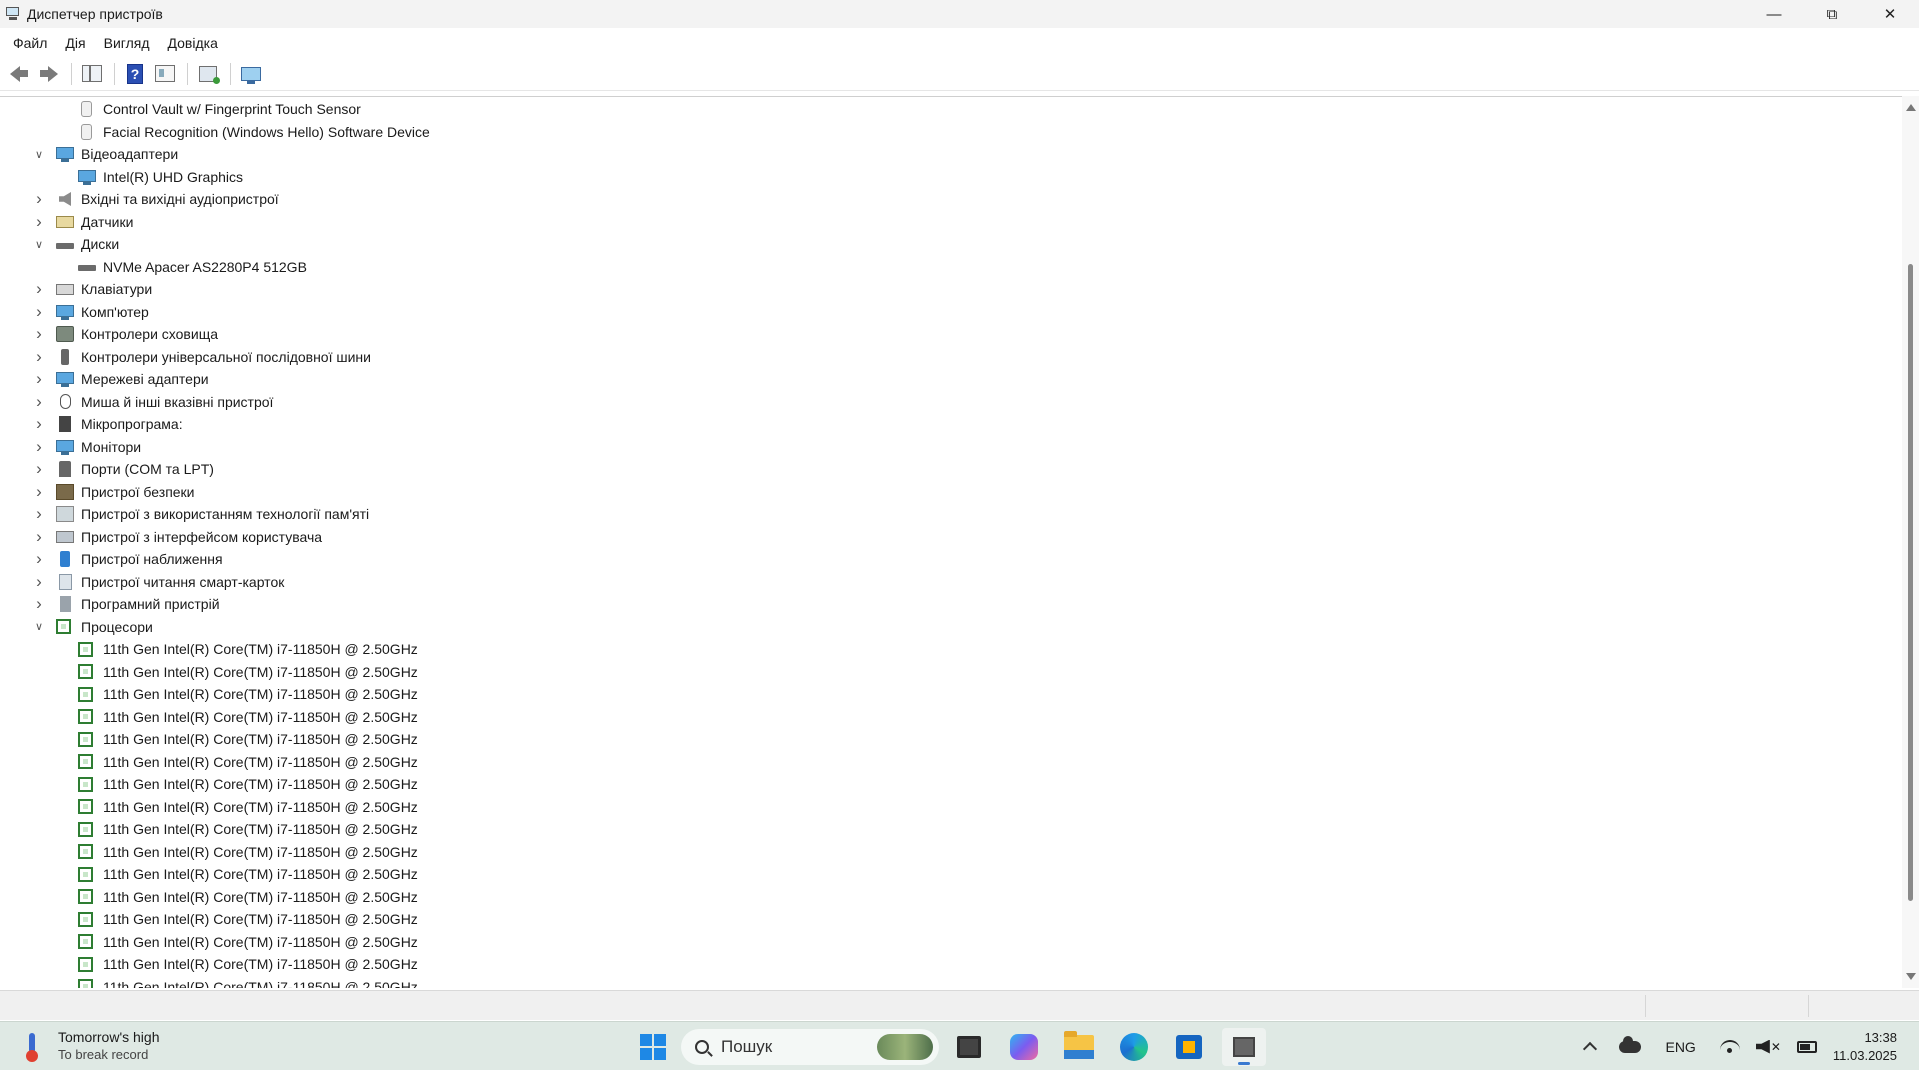 This screenshot has height=1070, width=1919. I want to click on tree-category: › Датчики, so click(82, 222).